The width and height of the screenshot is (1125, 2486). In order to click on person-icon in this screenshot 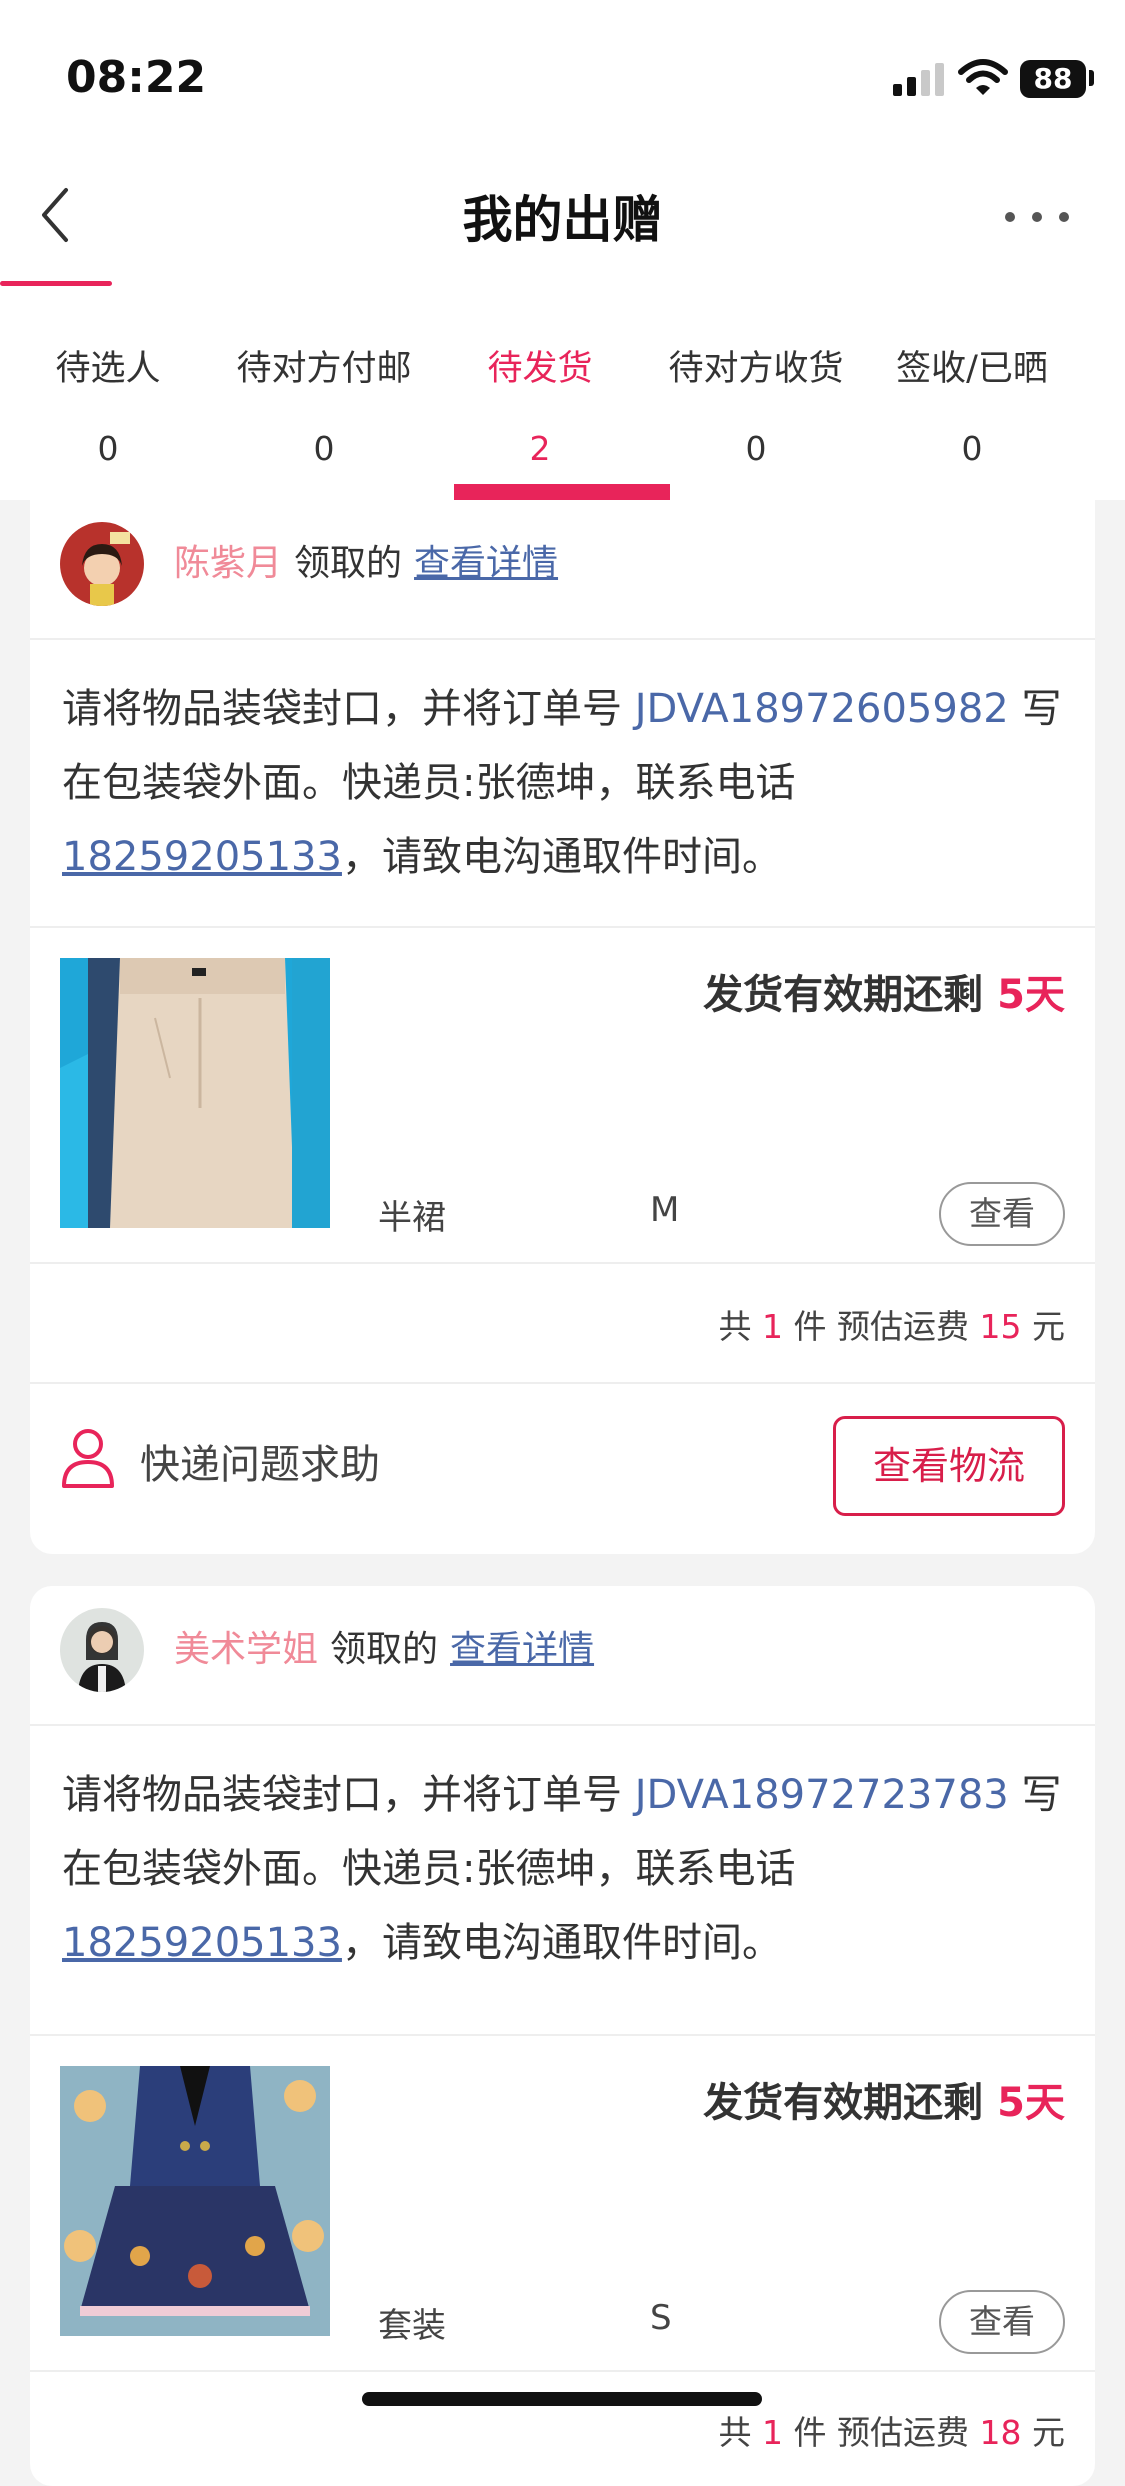, I will do `click(88, 1458)`.